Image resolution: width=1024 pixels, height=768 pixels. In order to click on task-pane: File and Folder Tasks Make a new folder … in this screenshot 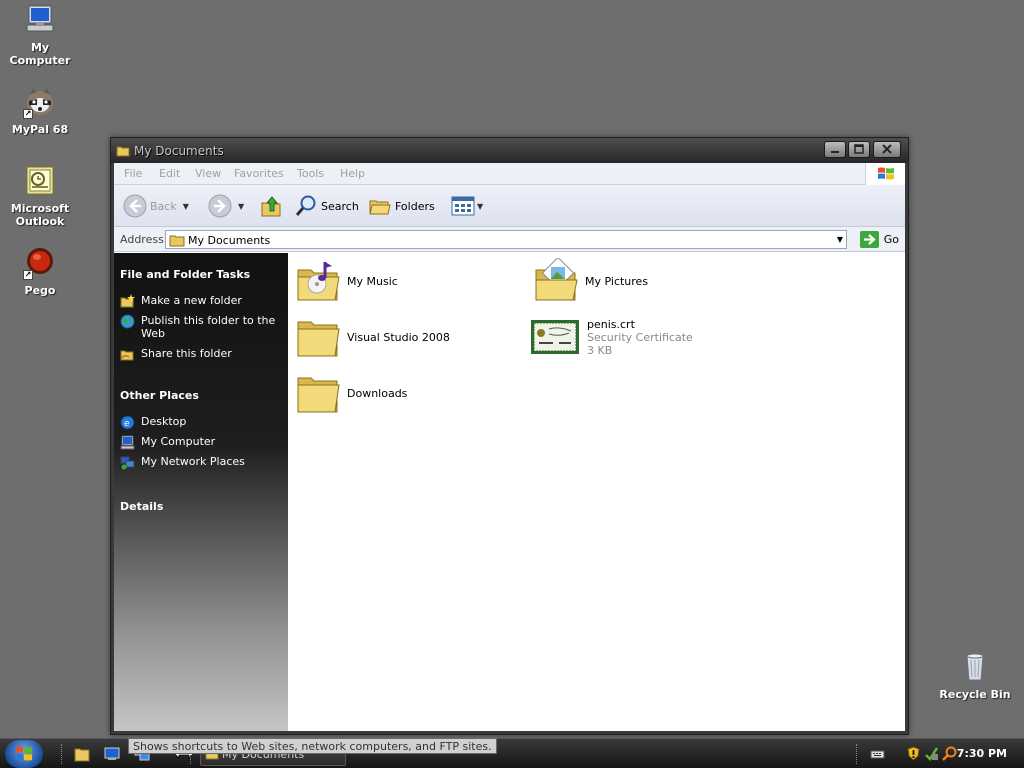, I will do `click(201, 492)`.